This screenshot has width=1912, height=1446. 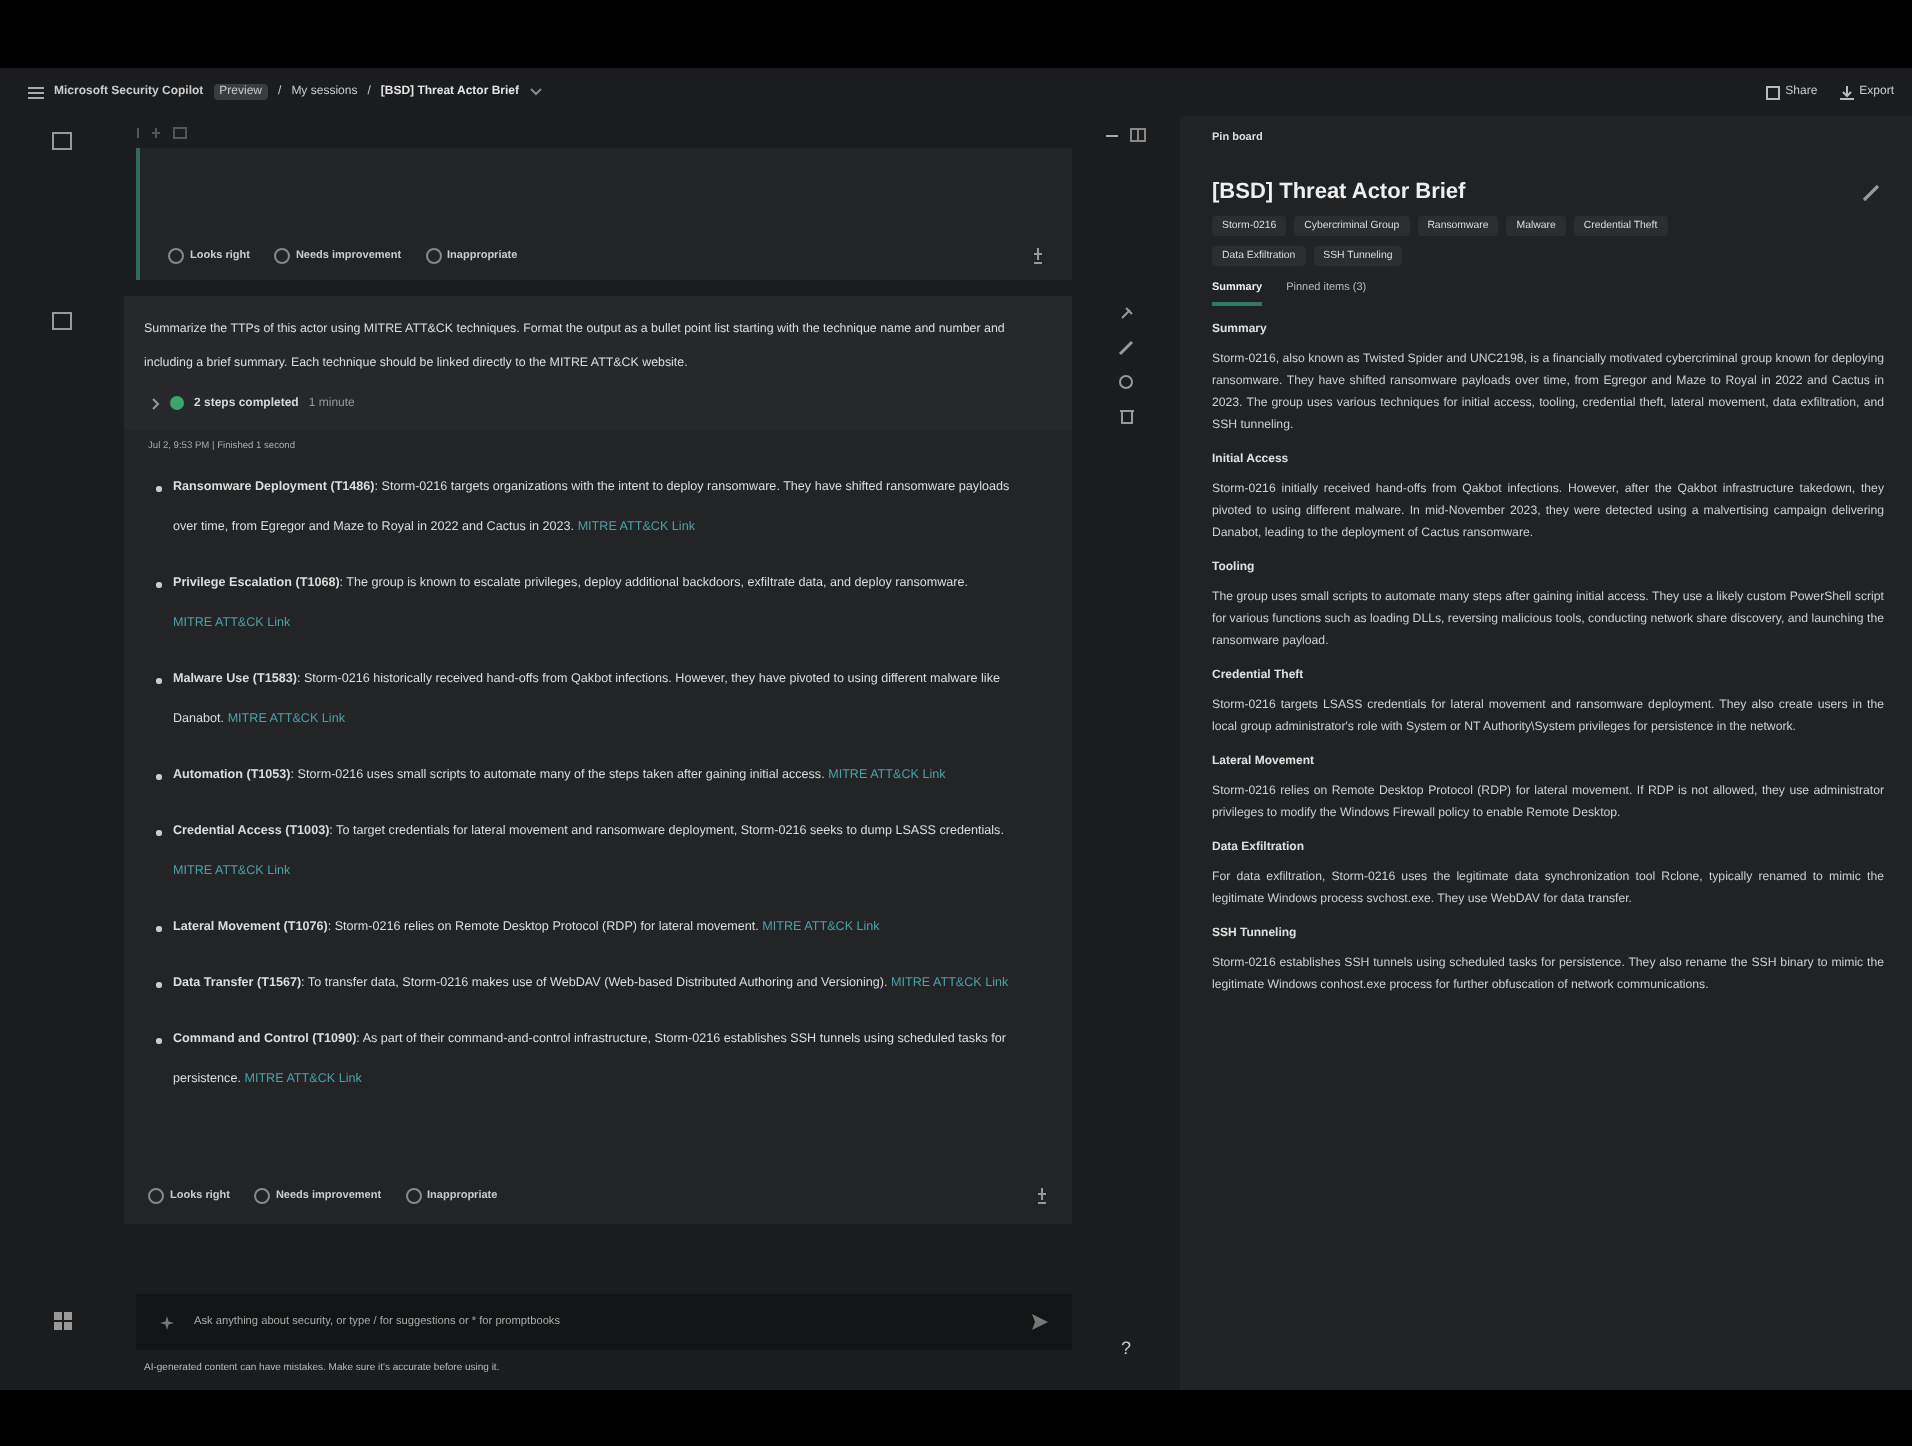 I want to click on help-button: ?, so click(x=1125, y=1348).